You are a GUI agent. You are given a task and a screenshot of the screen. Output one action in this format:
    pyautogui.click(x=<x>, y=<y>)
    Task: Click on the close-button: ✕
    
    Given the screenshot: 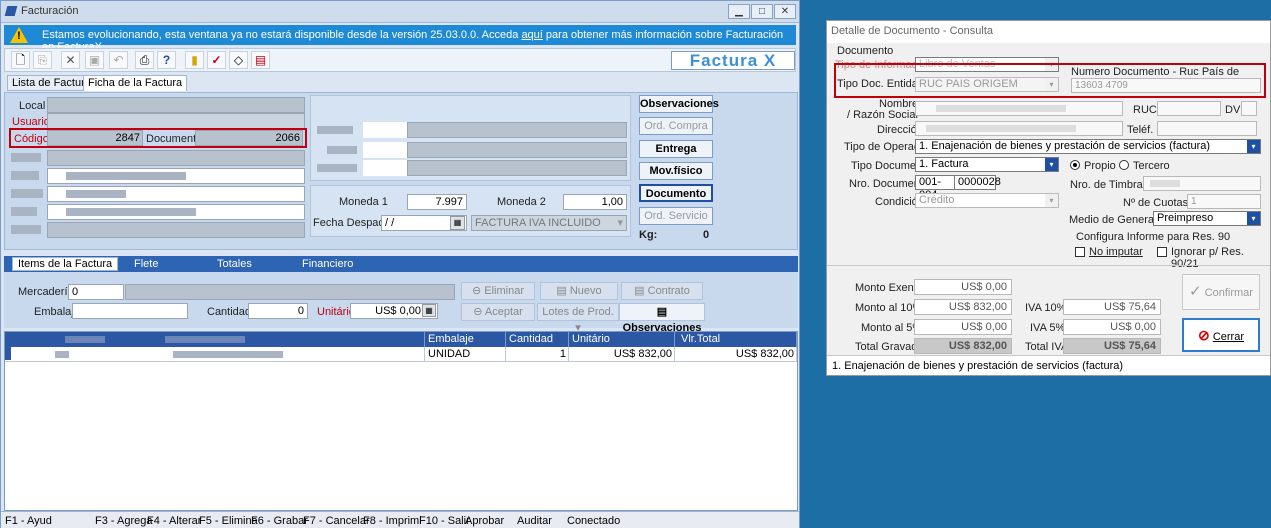 What is the action you would take?
    pyautogui.click(x=785, y=11)
    